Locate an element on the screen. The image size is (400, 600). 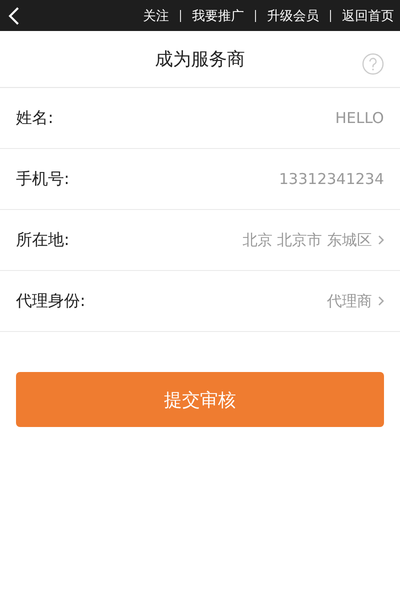
nav-link: 我要推广 is located at coordinates (218, 15).